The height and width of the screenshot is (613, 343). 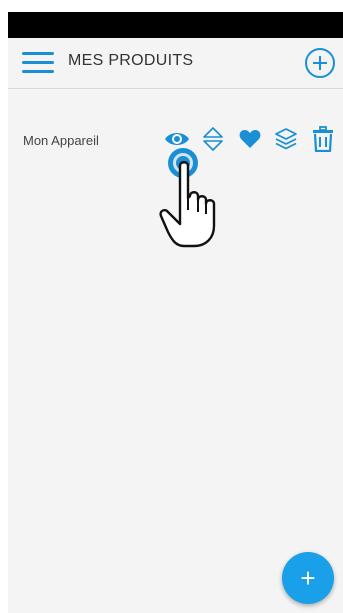 I want to click on add-product-button, so click(x=320, y=63).